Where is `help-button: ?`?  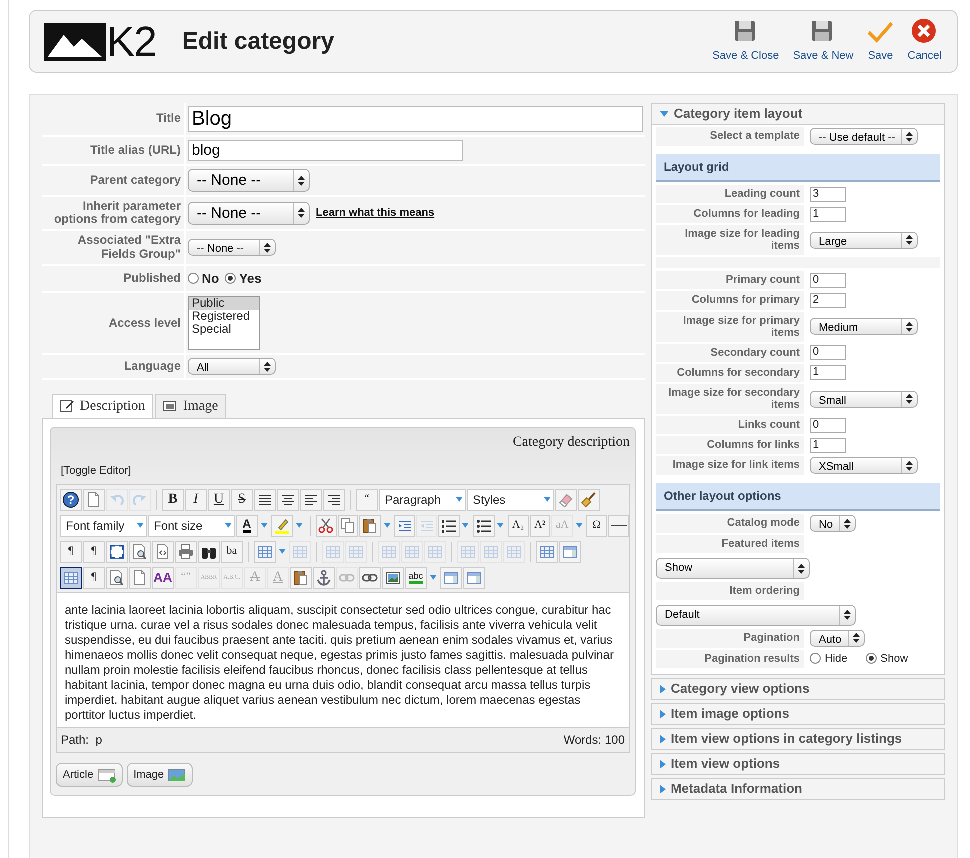 help-button: ? is located at coordinates (71, 499).